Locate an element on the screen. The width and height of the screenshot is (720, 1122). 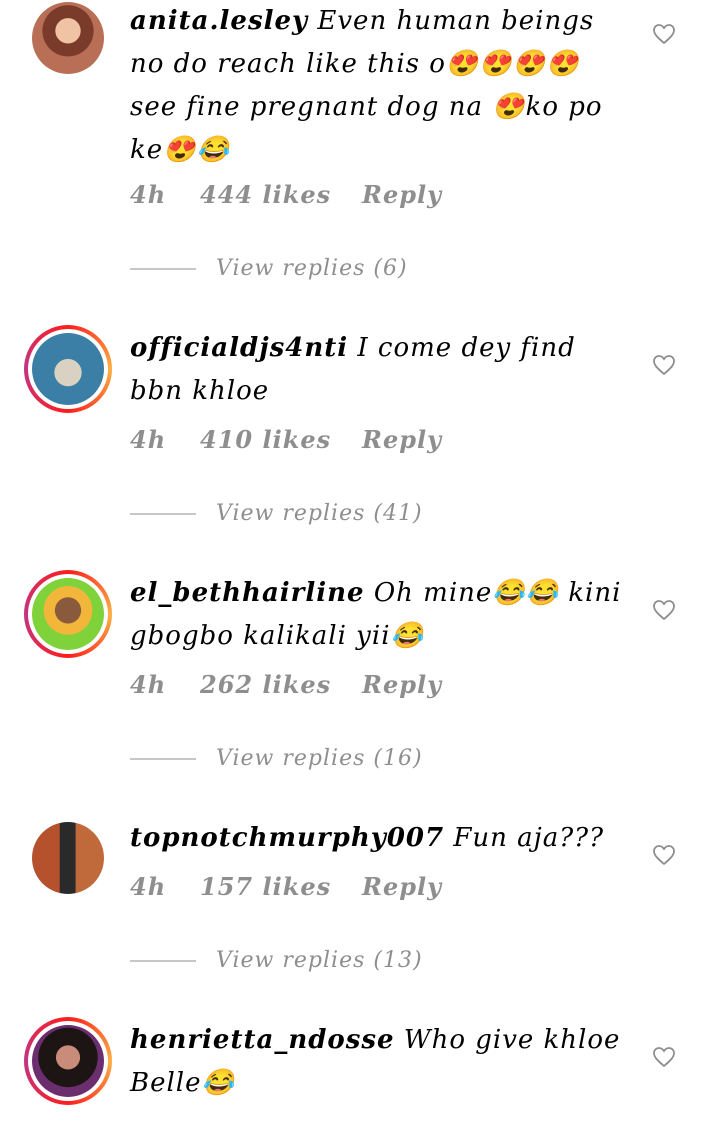
view-replies-button: View replies (41) is located at coordinates (276, 513).